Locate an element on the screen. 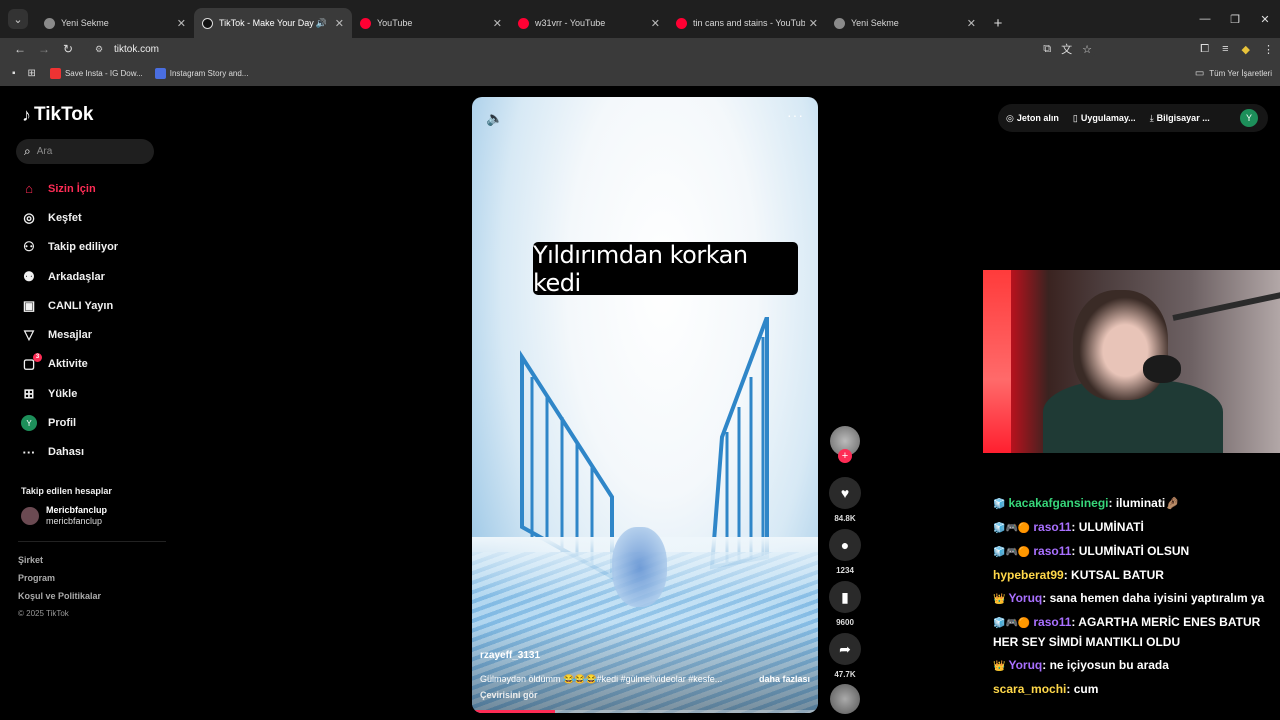 The image size is (1280, 720). install-app-icon: ⧉ is located at coordinates (1047, 49).